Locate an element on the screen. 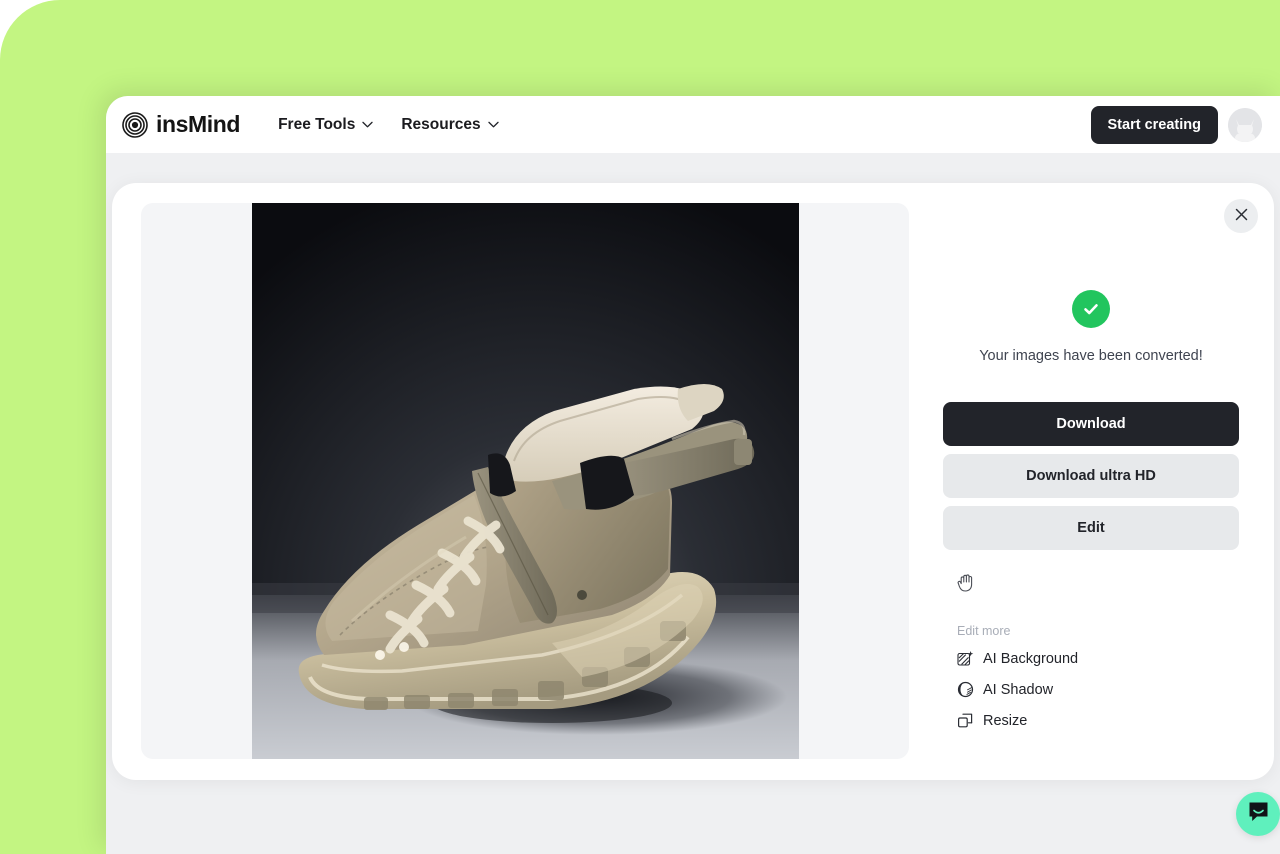 This screenshot has height=854, width=1280. edit-more-item-label: AI Background is located at coordinates (1031, 658).